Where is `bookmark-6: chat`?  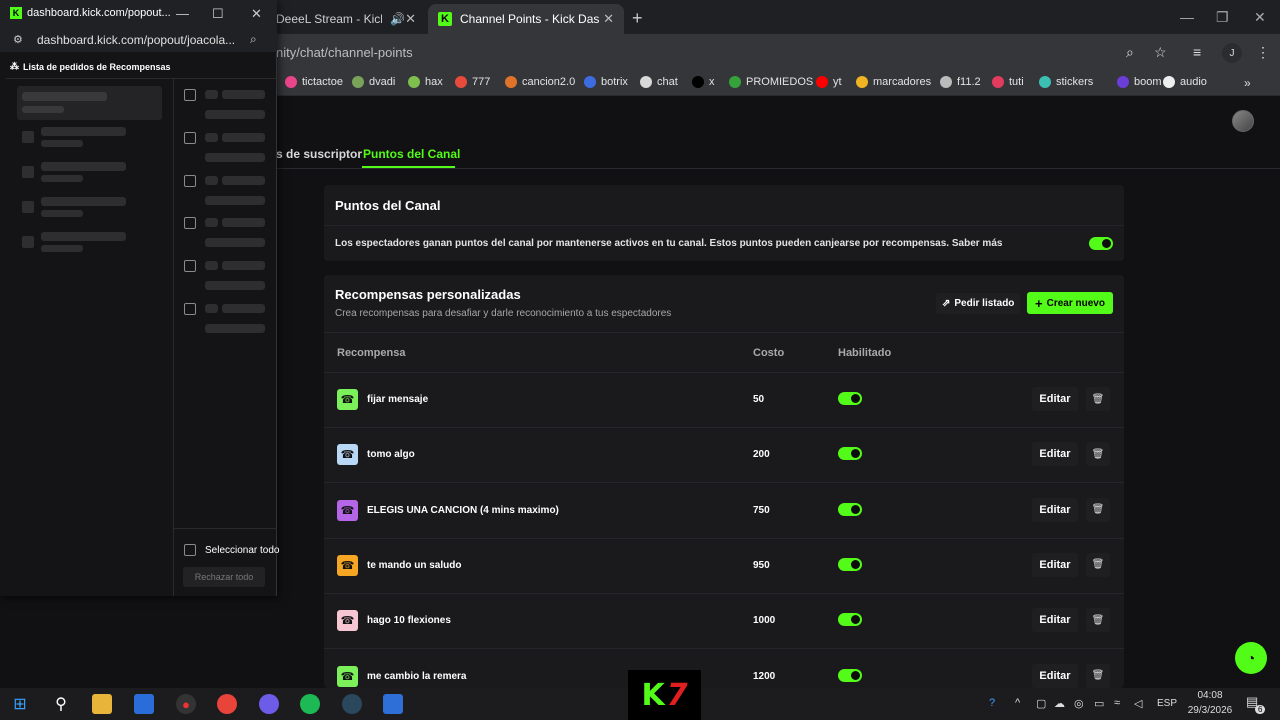
bookmark-6: chat is located at coordinates (659, 82).